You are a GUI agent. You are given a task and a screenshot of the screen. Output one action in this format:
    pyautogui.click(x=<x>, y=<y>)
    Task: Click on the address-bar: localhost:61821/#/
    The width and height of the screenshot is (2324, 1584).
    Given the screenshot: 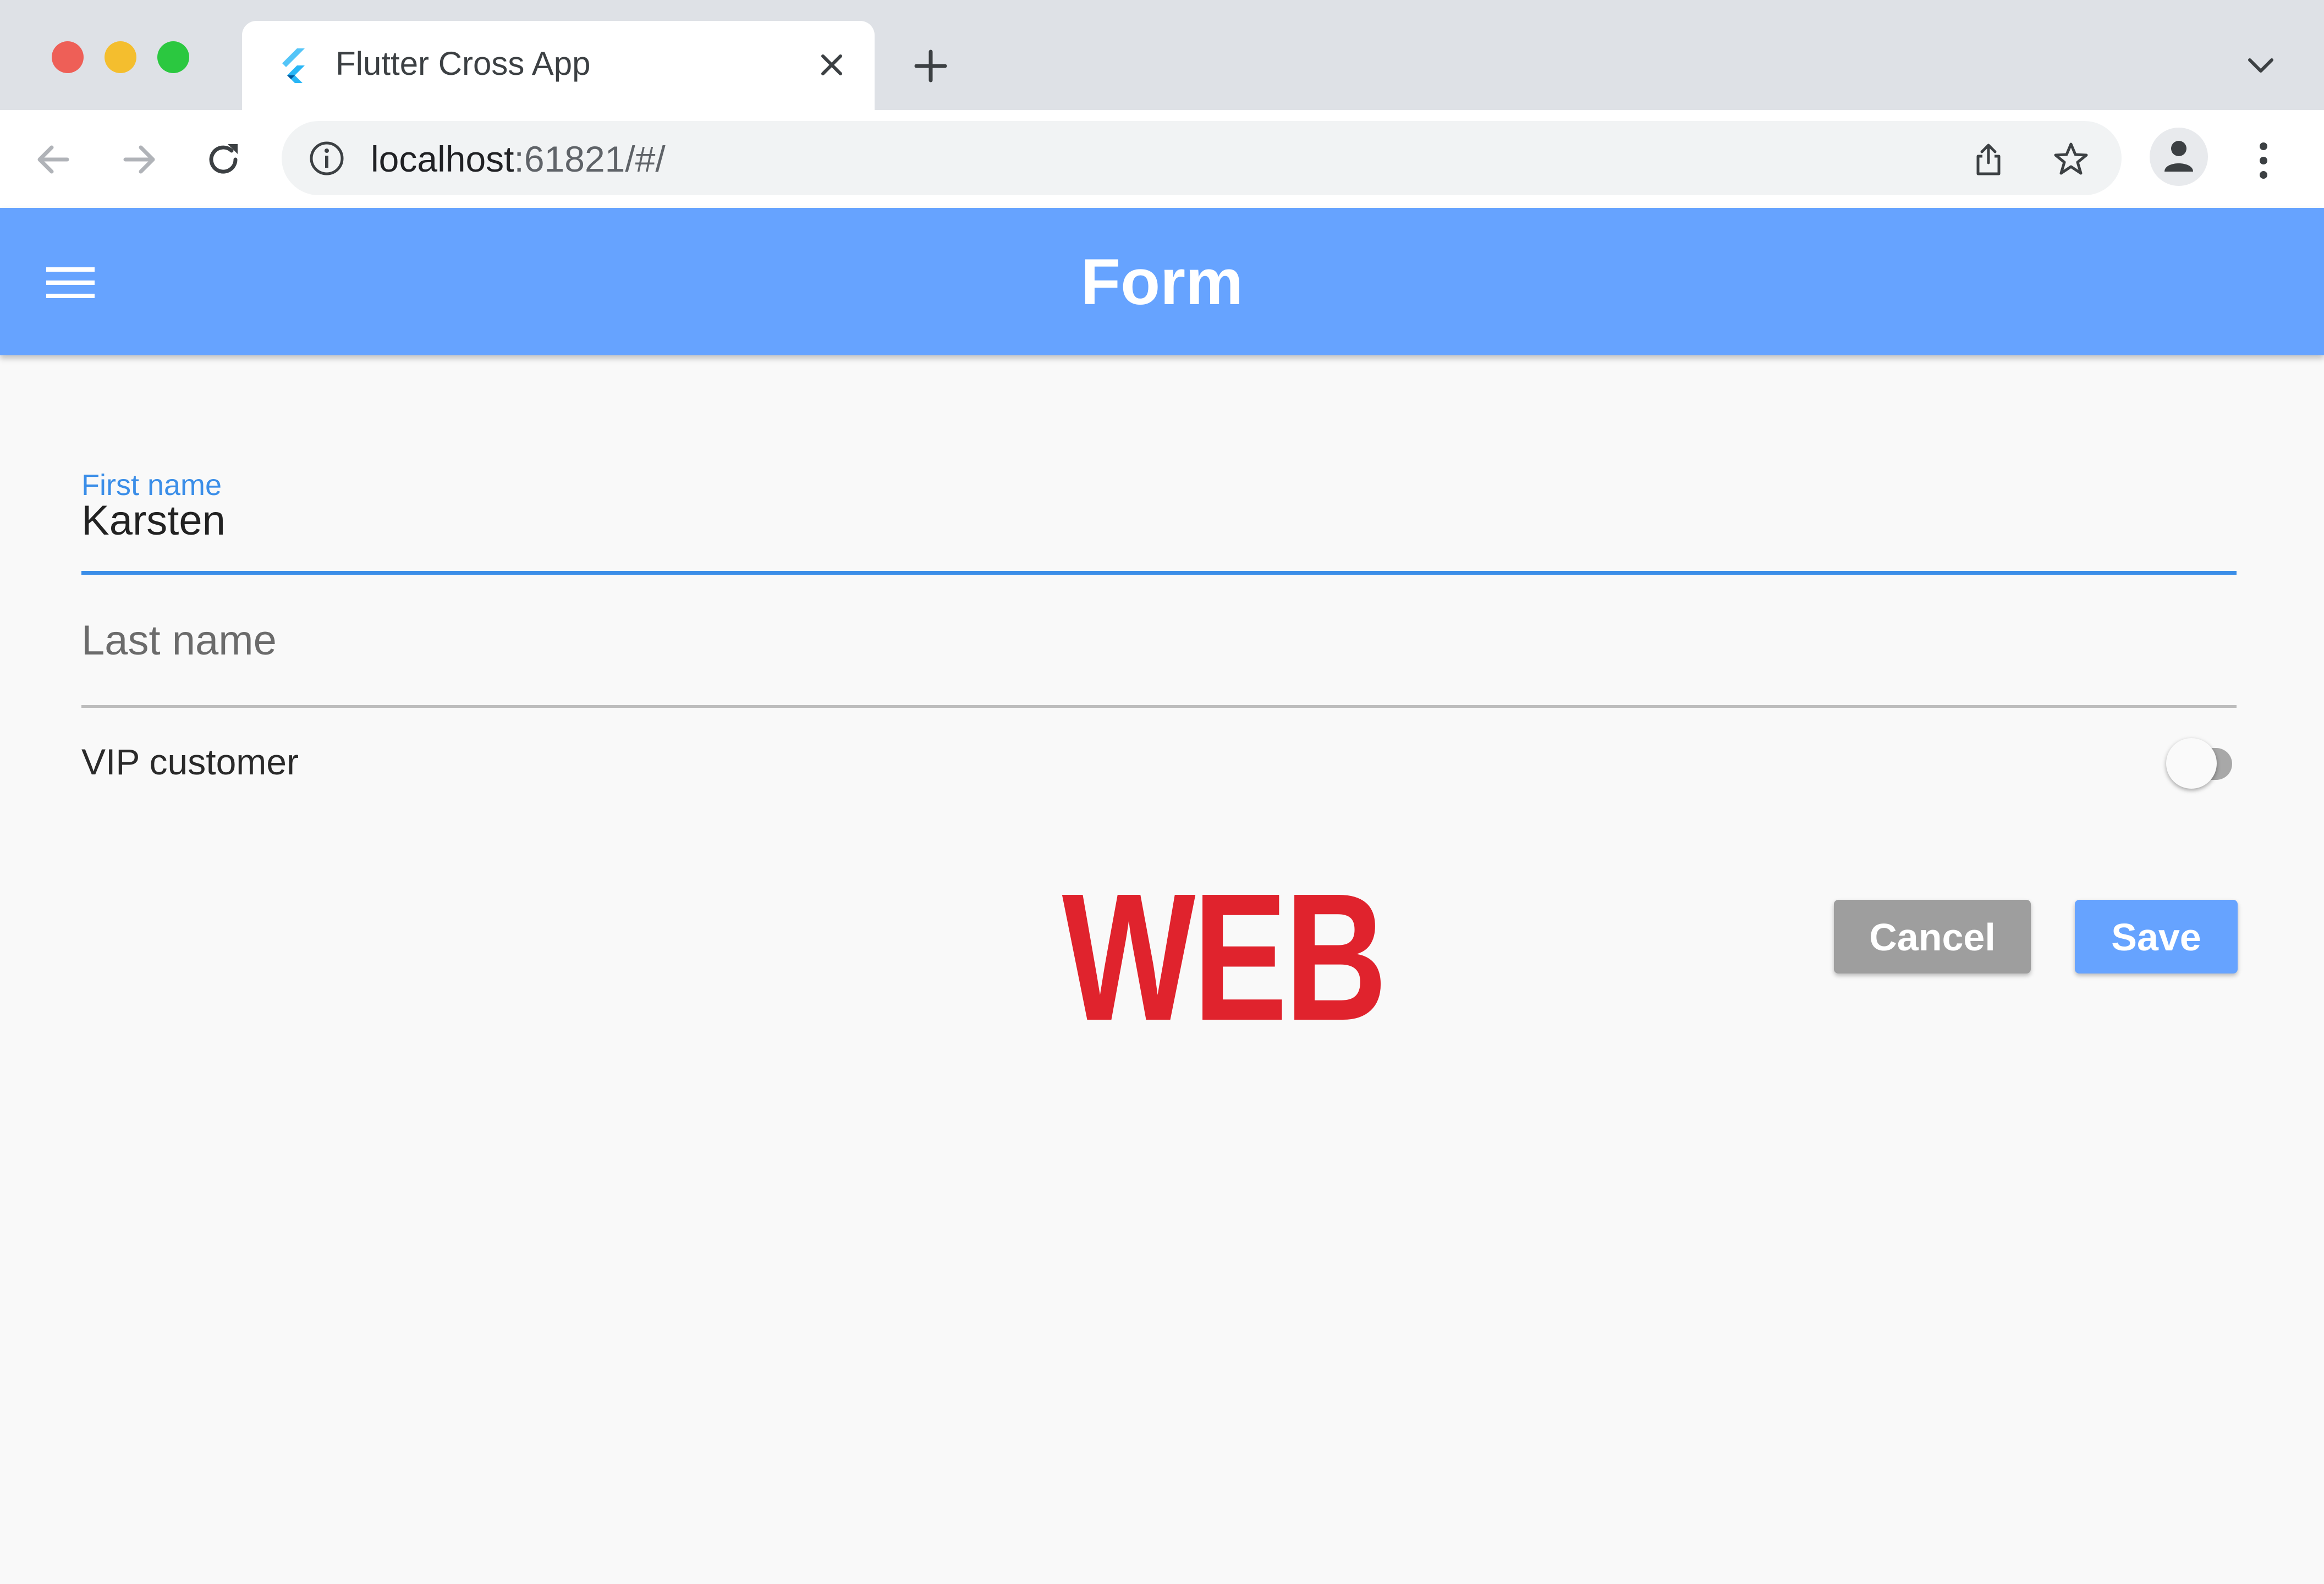 What is the action you would take?
    pyautogui.click(x=1202, y=158)
    